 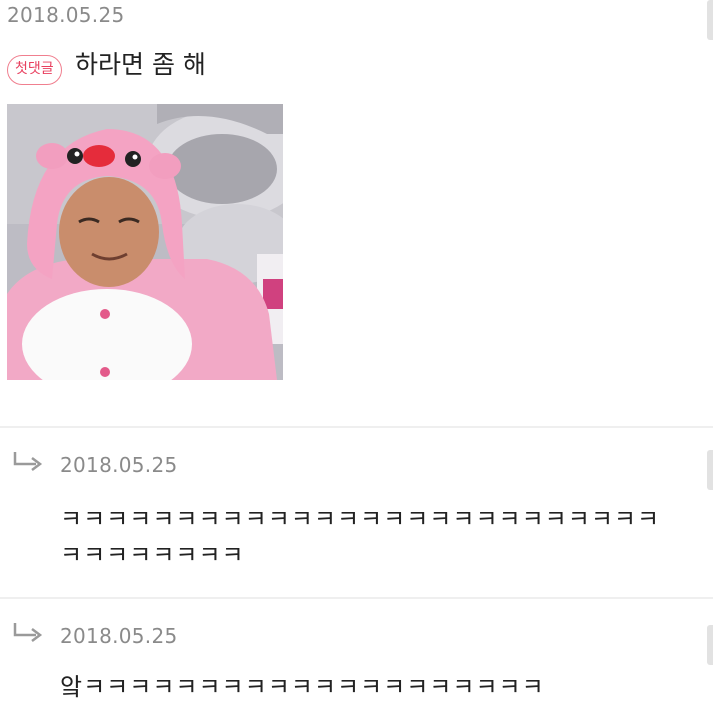 I want to click on comment-image, so click(x=145, y=242).